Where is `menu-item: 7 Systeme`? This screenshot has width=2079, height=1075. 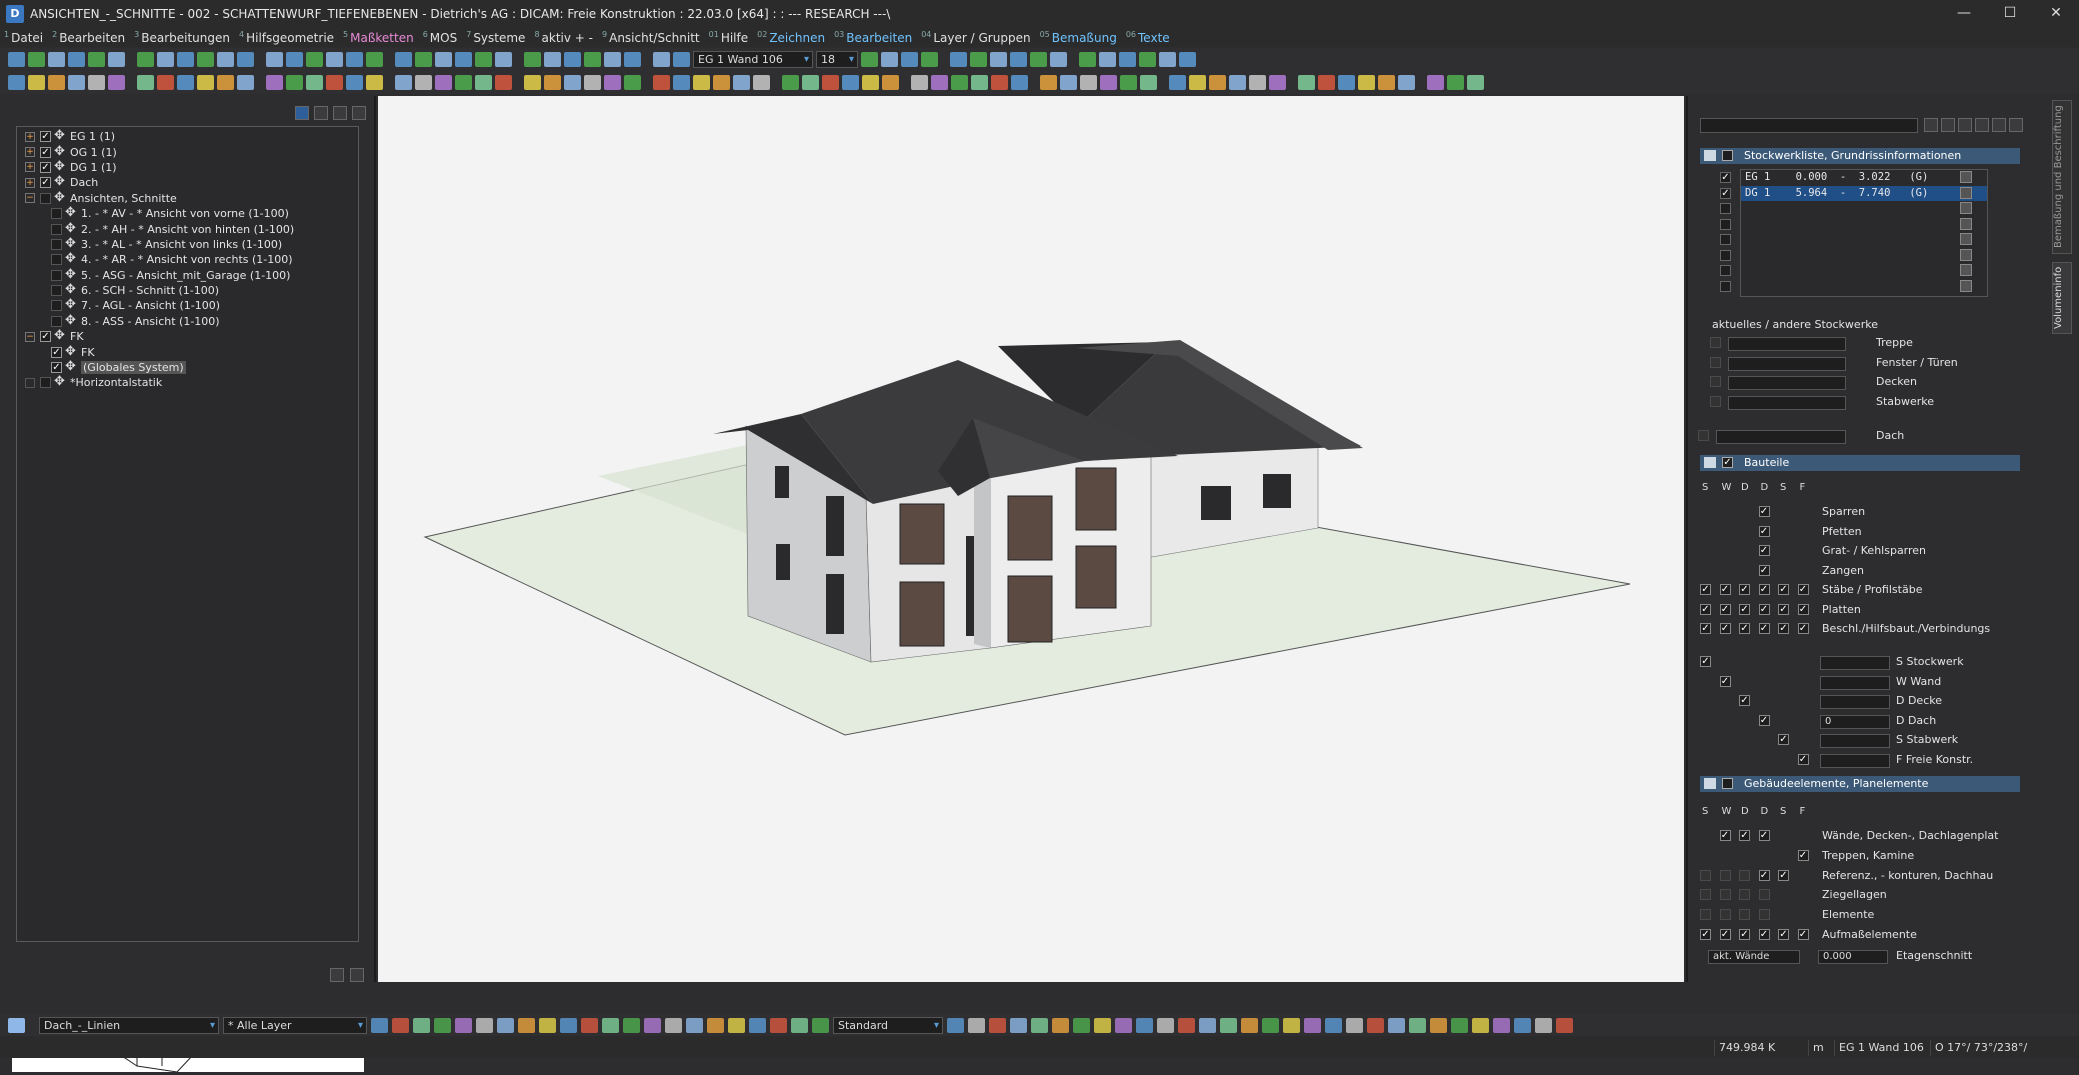 menu-item: 7 Systeme is located at coordinates (495, 37).